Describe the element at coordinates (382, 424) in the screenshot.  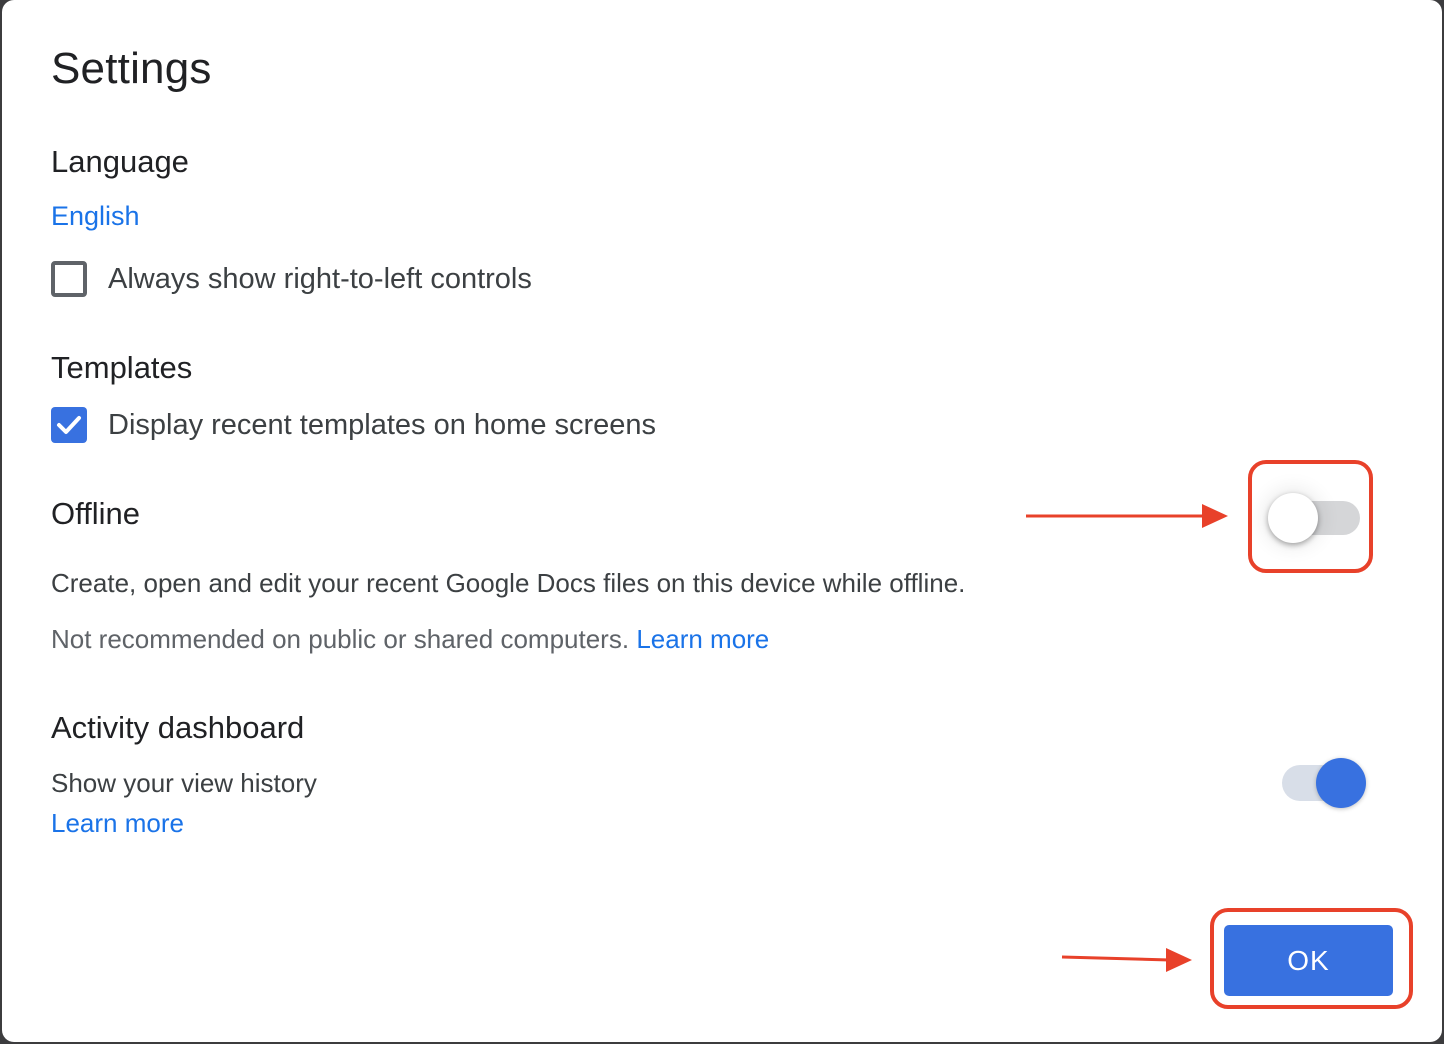
I see `recent-templates-label: Display recent templates on home screens` at that location.